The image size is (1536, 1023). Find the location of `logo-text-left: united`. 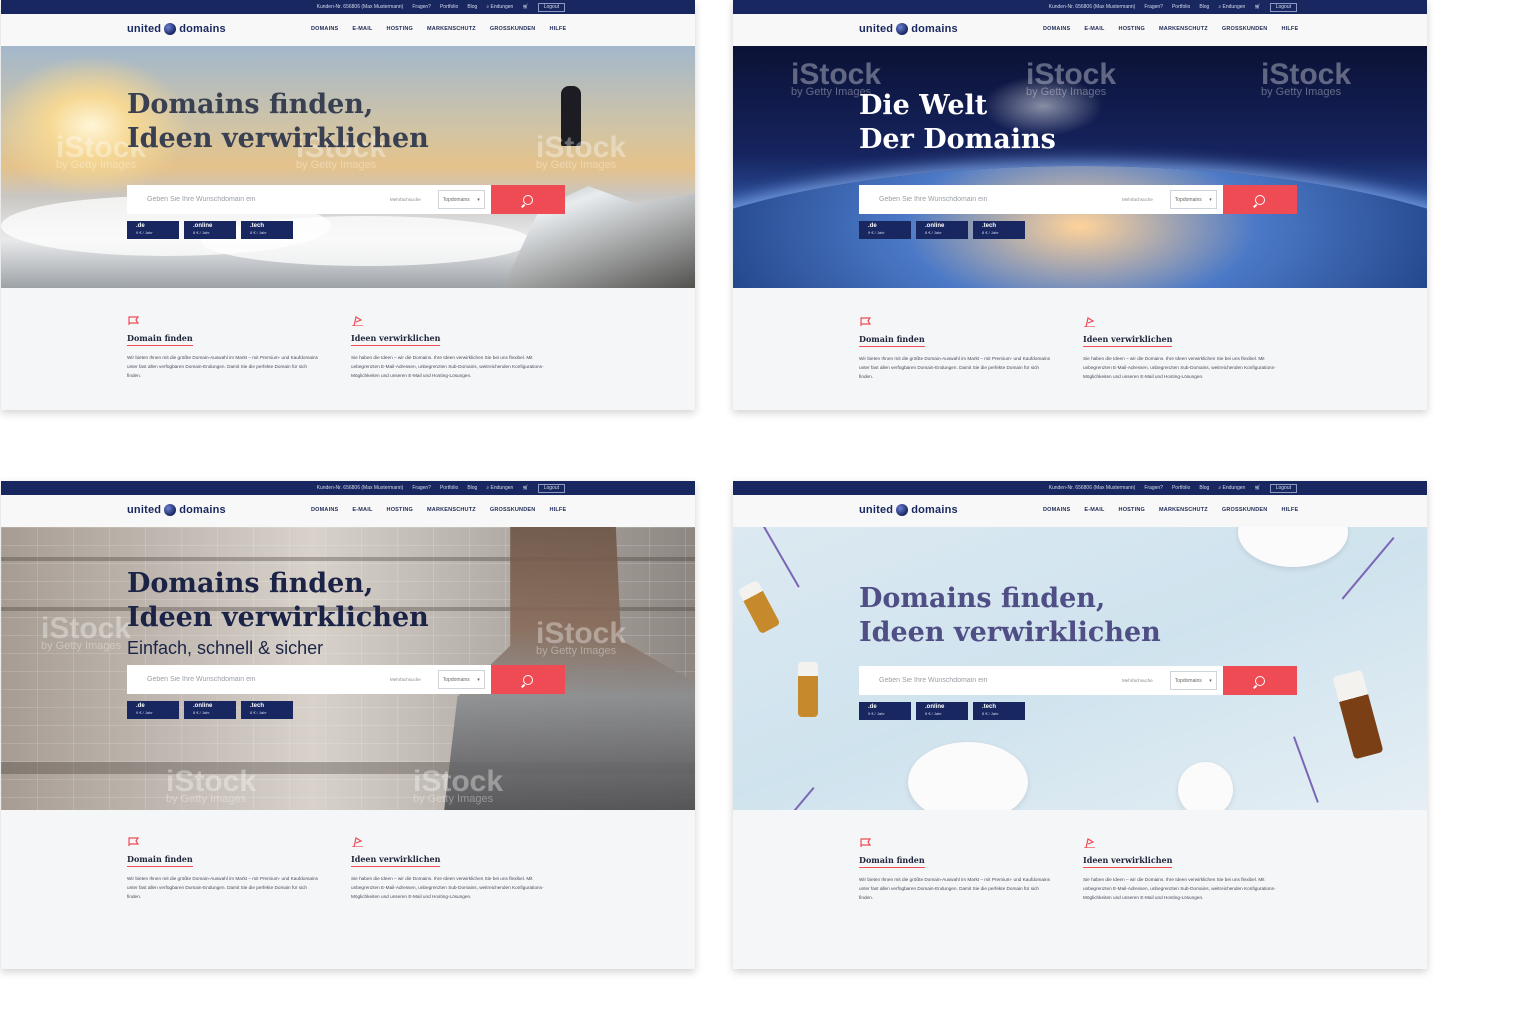

logo-text-left: united is located at coordinates (876, 510).